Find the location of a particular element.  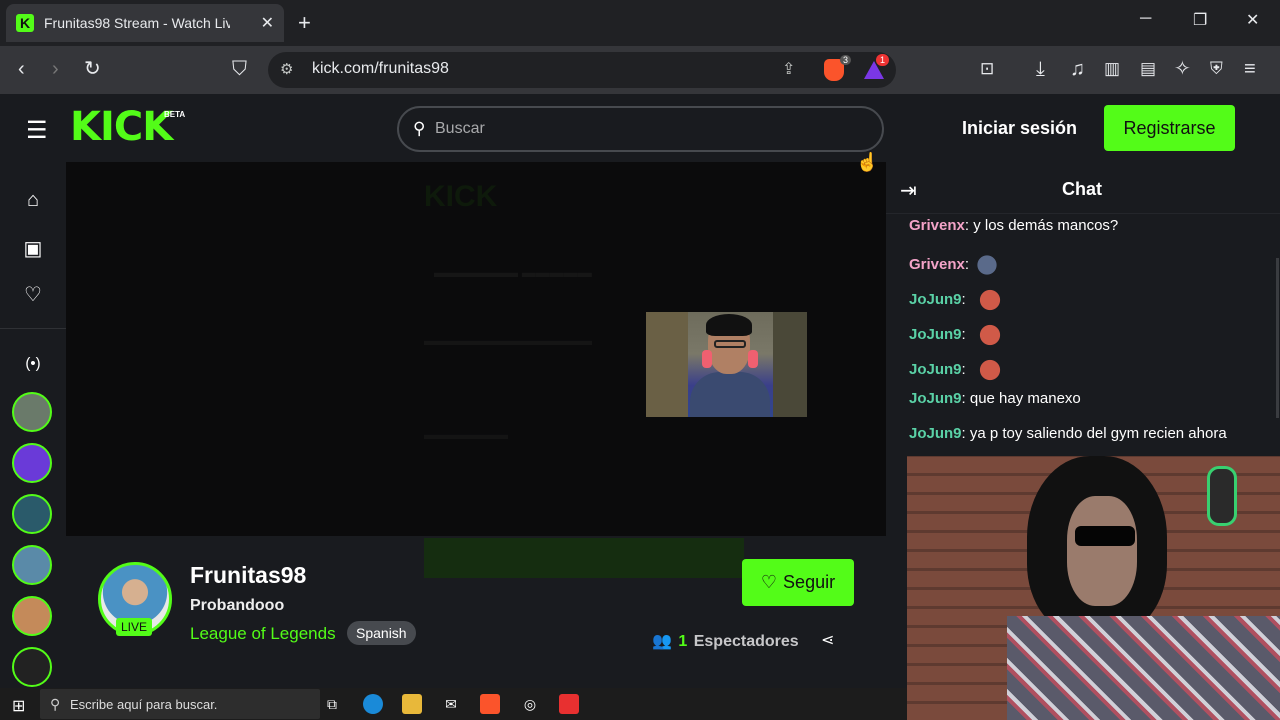

beta-label: BETA is located at coordinates (175, 114).